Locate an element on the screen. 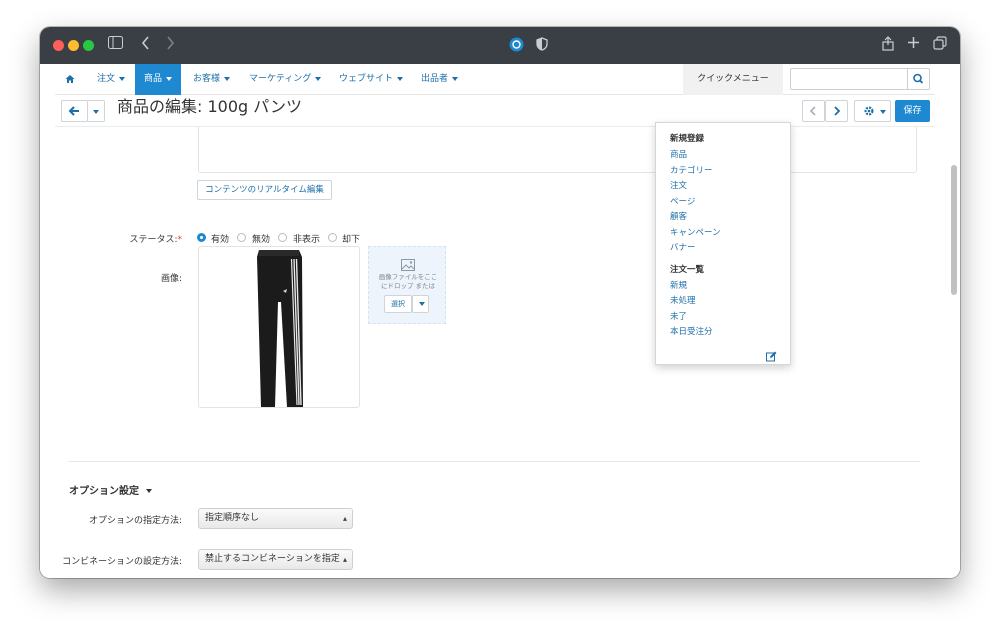 This screenshot has height=631, width=1000. prev-product-button is located at coordinates (813, 111).